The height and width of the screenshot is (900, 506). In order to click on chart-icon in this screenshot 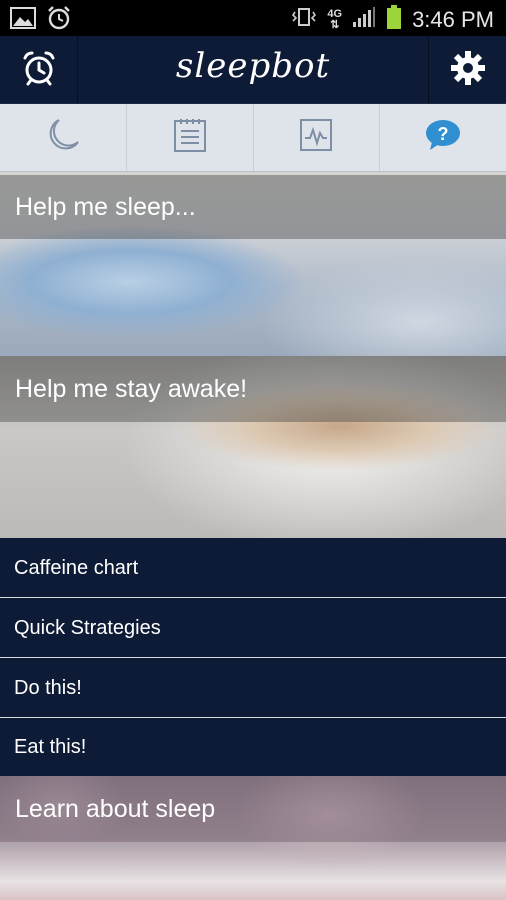, I will do `click(316, 137)`.